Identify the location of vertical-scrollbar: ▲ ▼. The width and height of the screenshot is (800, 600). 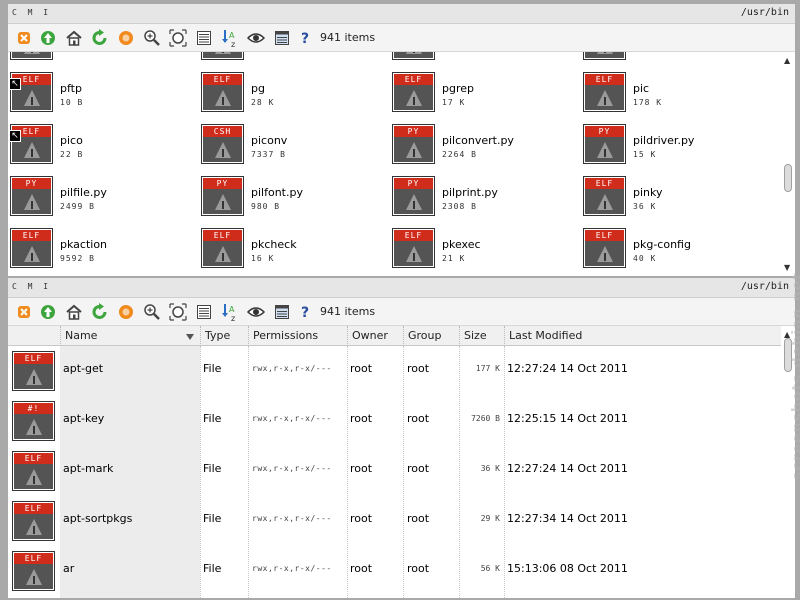
(788, 164).